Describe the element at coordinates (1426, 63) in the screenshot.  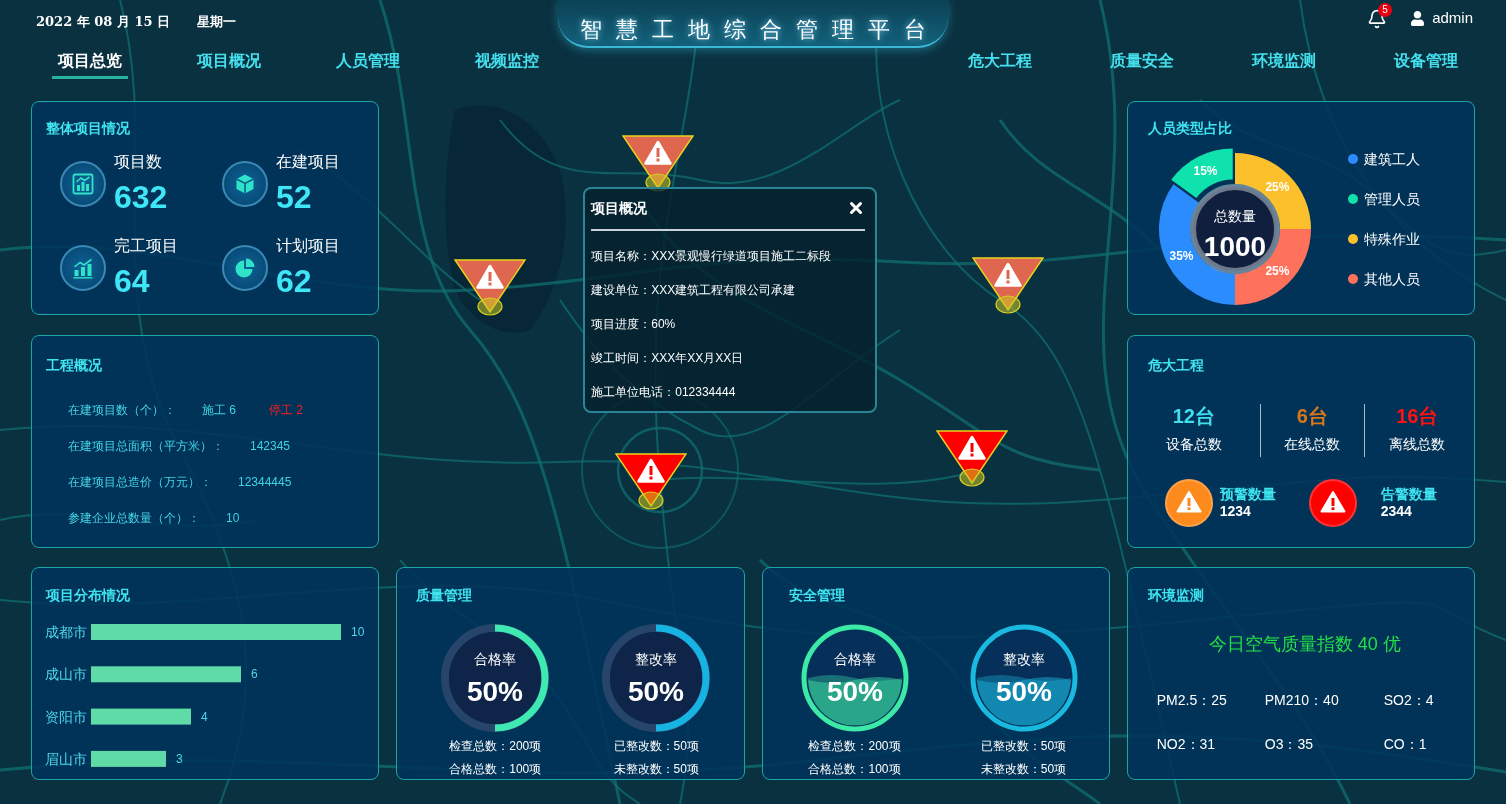
I see `nav-tab: 设备管理` at that location.